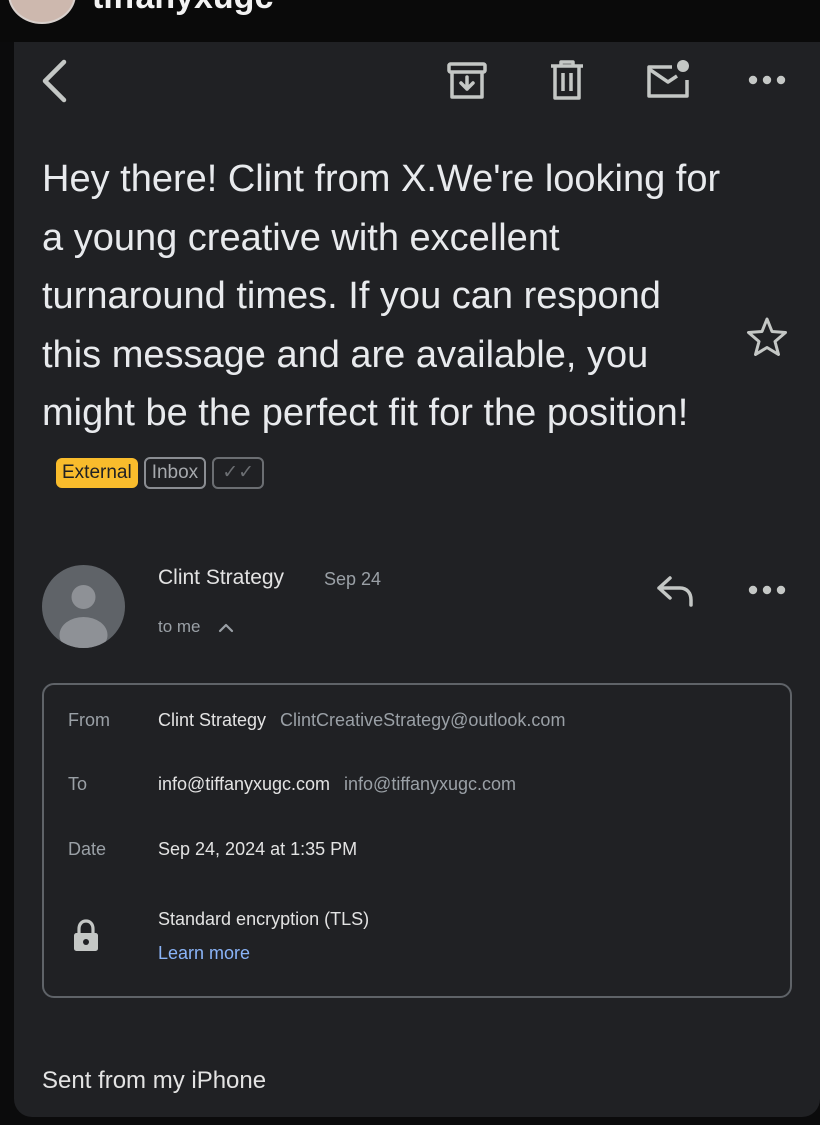 The width and height of the screenshot is (820, 1125). What do you see at coordinates (430, 784) in the screenshot?
I see `to-email: info@tiffanyxugc.com` at bounding box center [430, 784].